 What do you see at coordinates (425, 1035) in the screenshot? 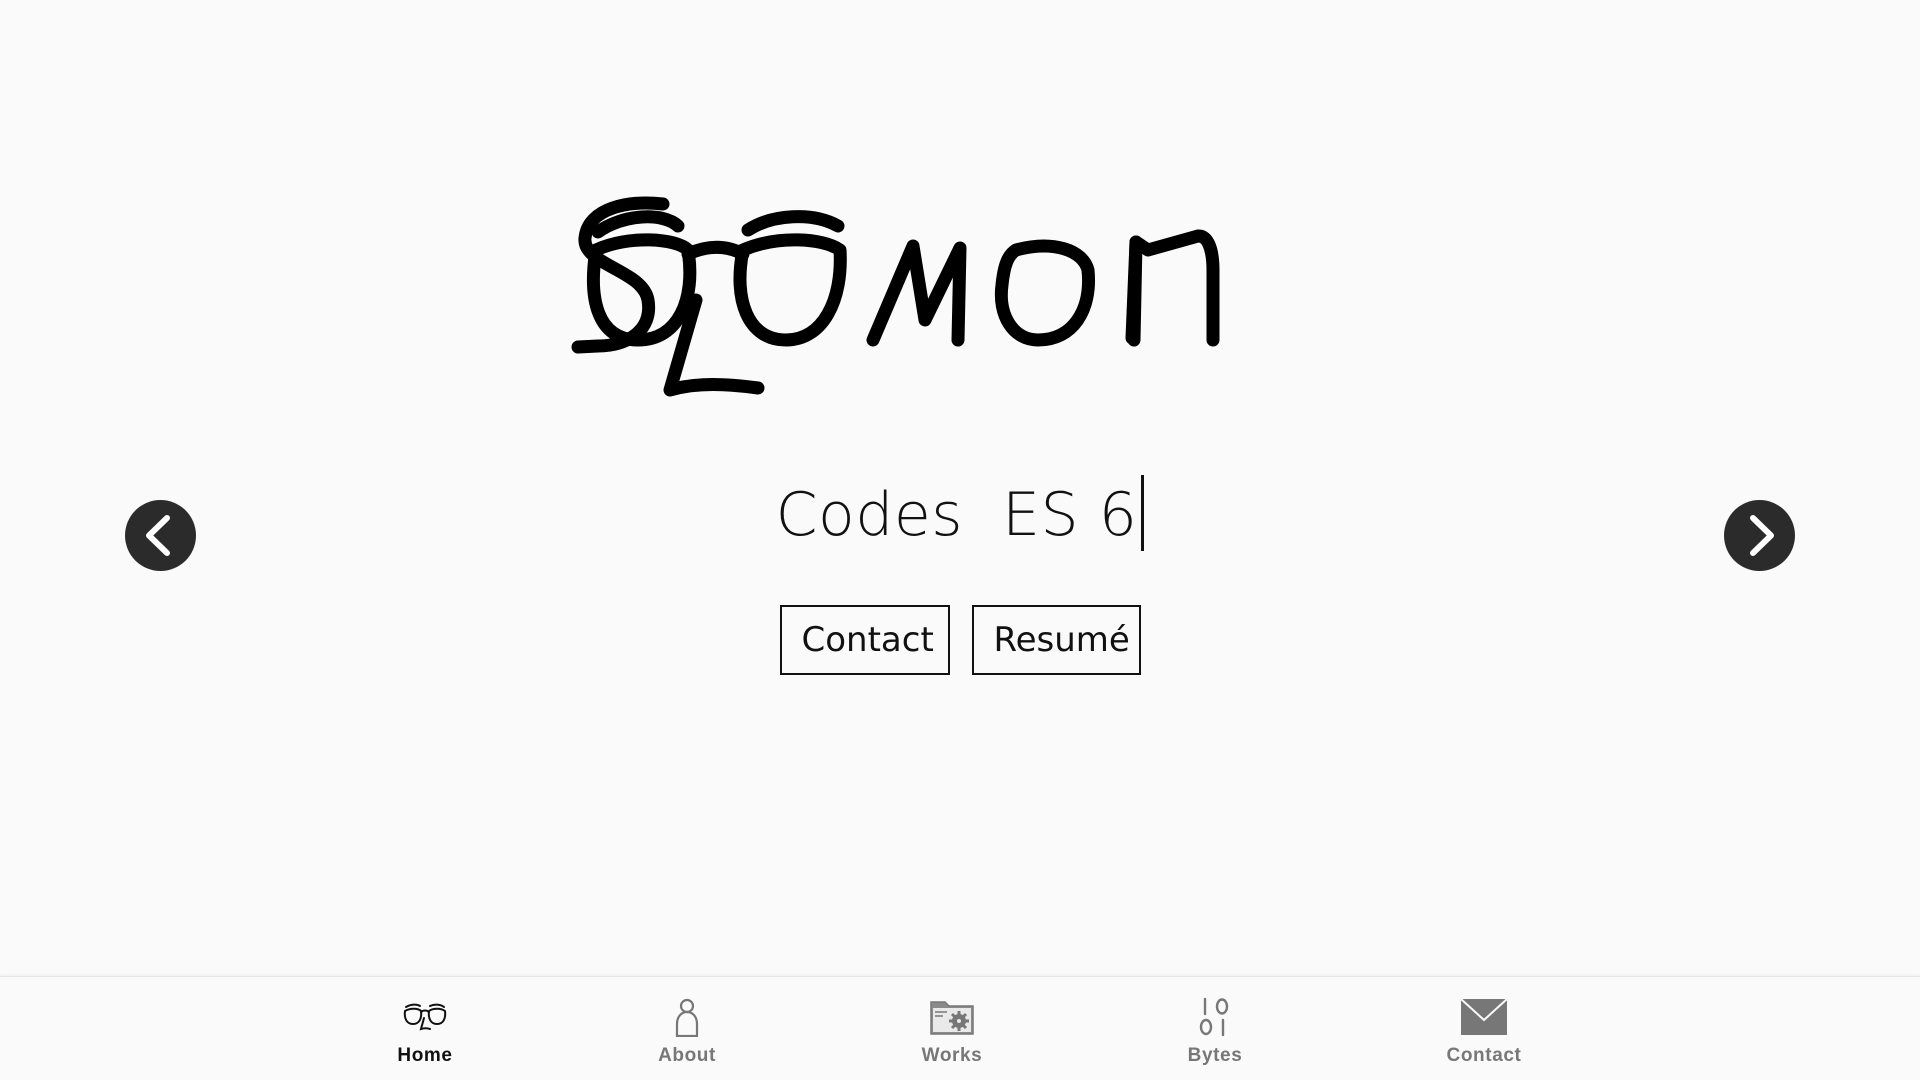
I see `nav-item-home: Home` at bounding box center [425, 1035].